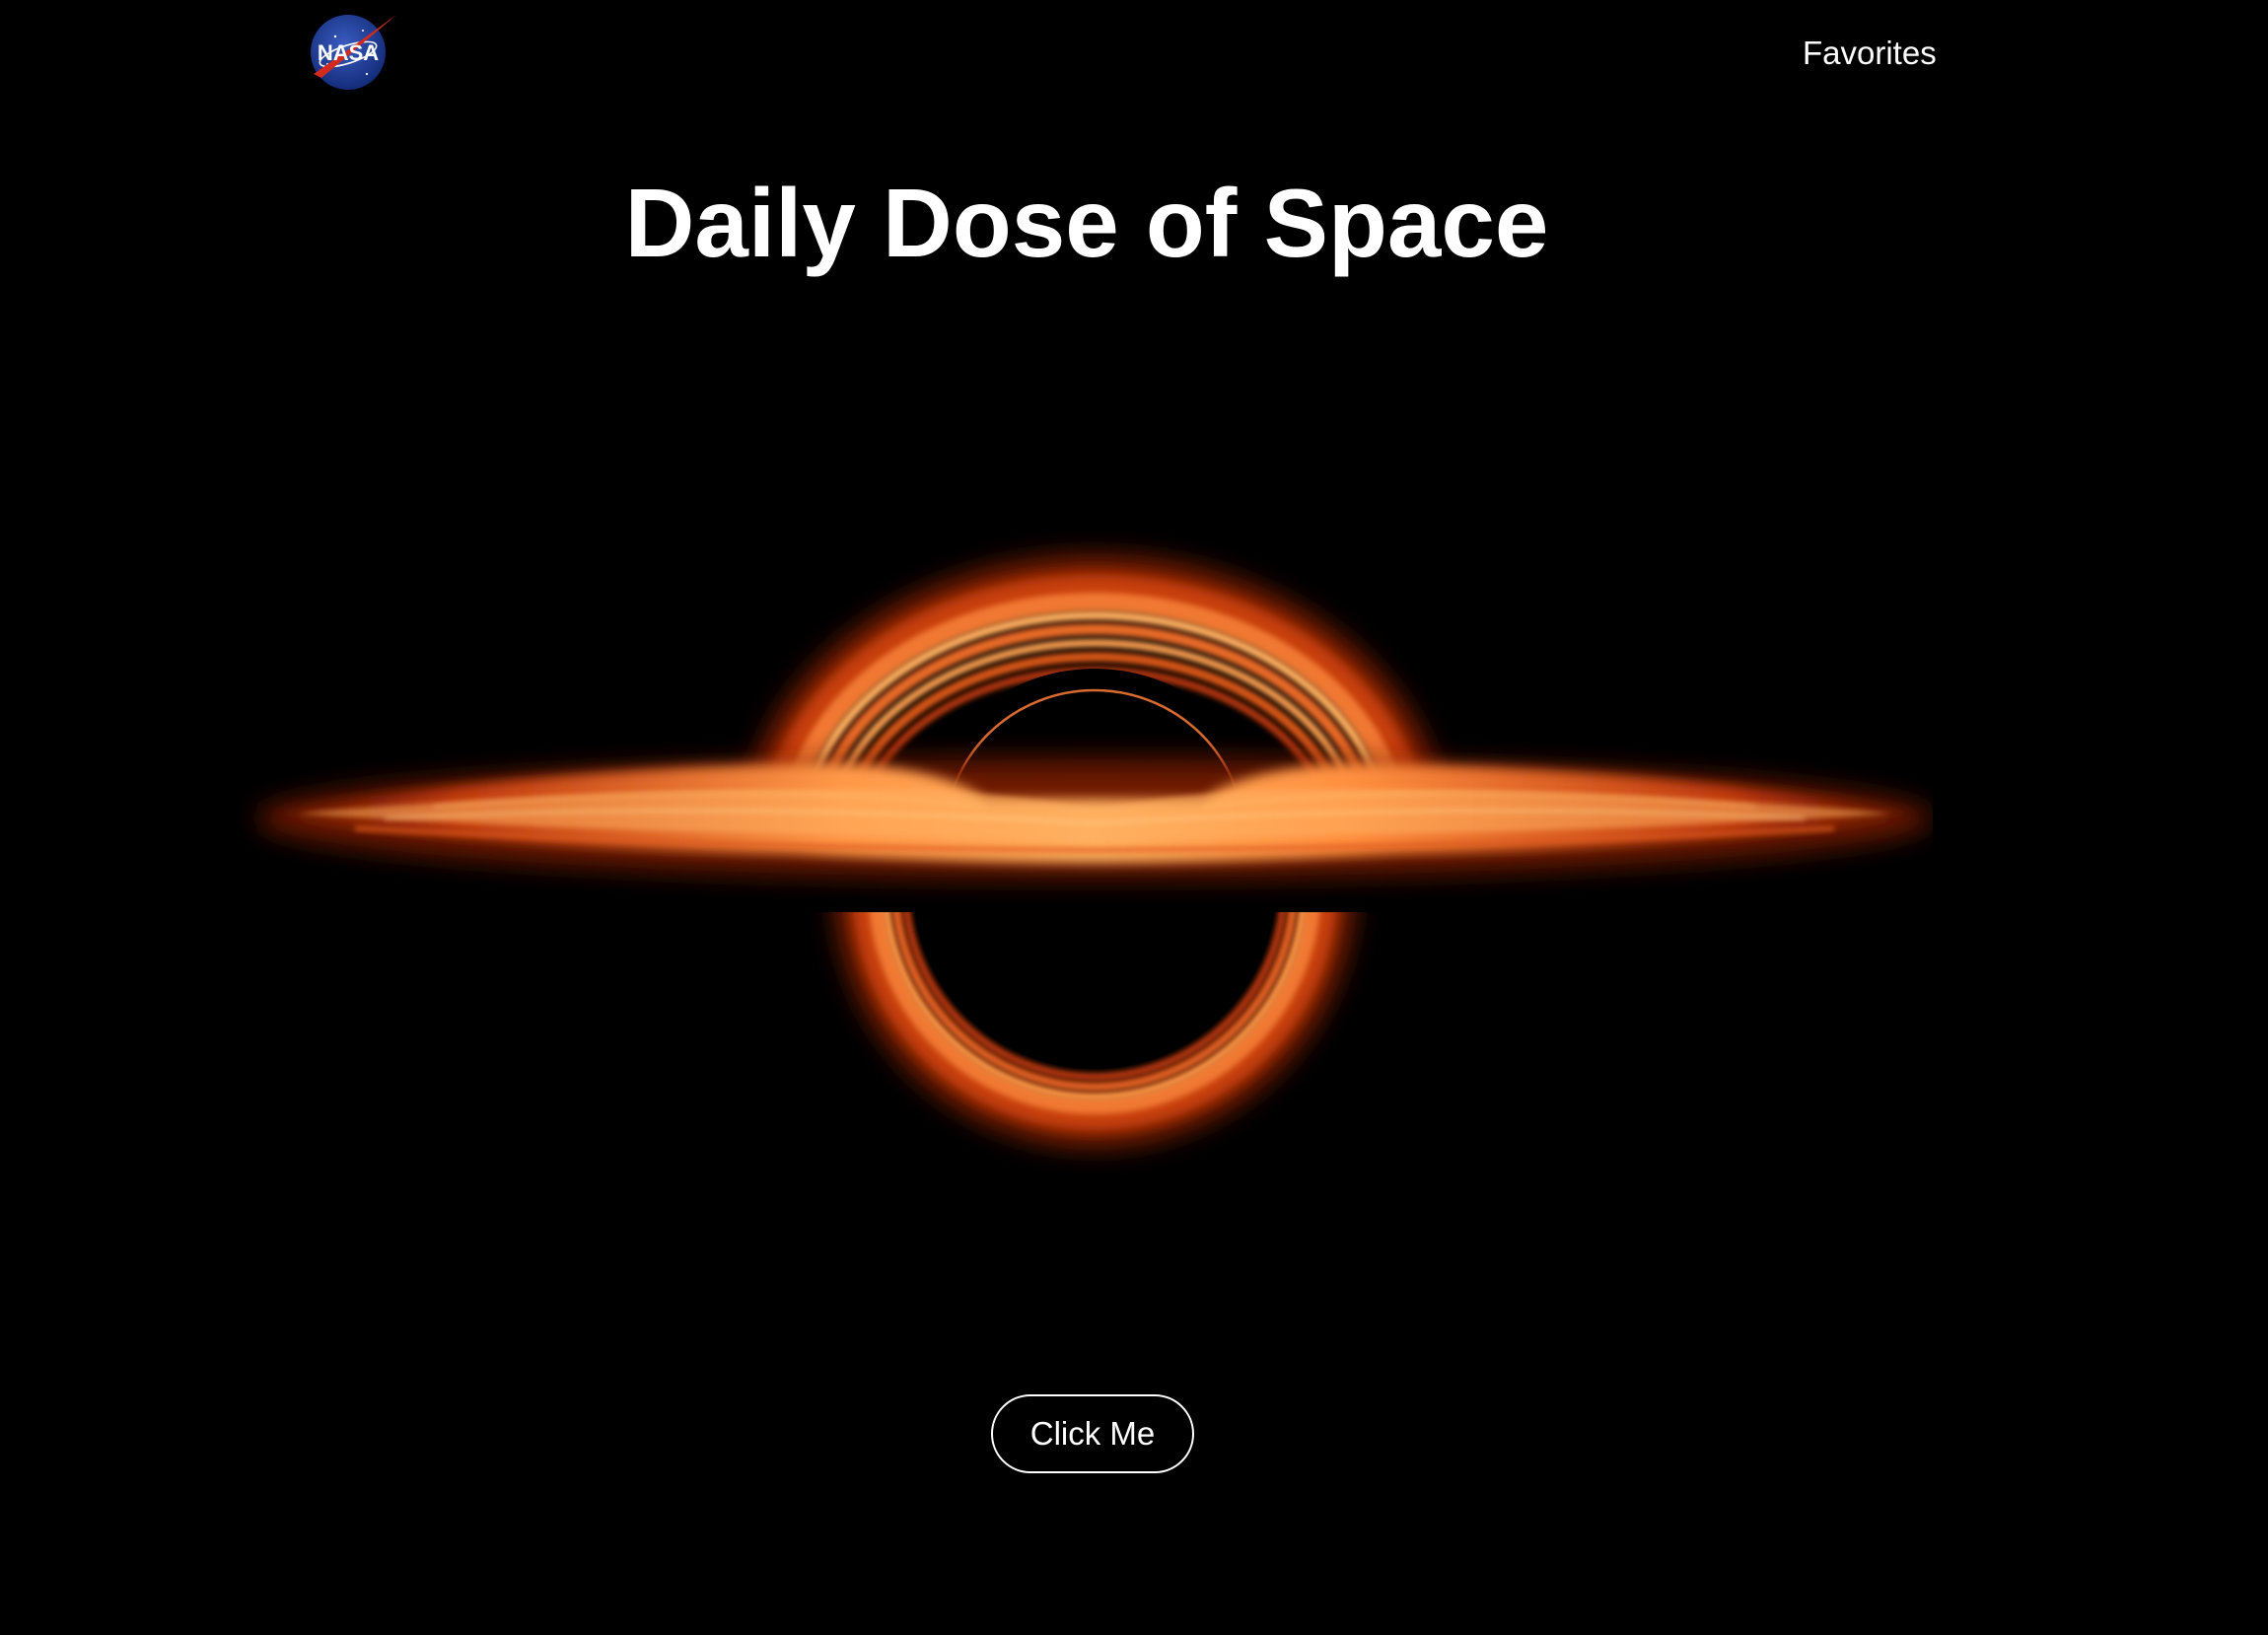  Describe the element at coordinates (1134, 54) in the screenshot. I see `top-nav: NASA Favorites` at that location.